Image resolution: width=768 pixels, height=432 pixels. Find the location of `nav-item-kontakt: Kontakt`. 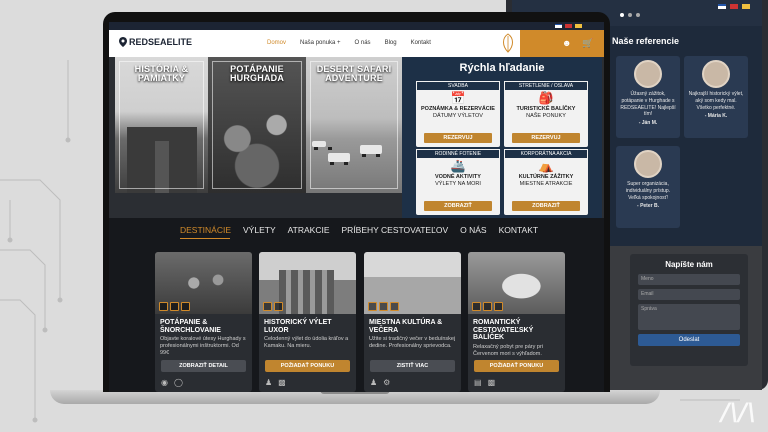

nav-item-kontakt: Kontakt is located at coordinates (421, 43).